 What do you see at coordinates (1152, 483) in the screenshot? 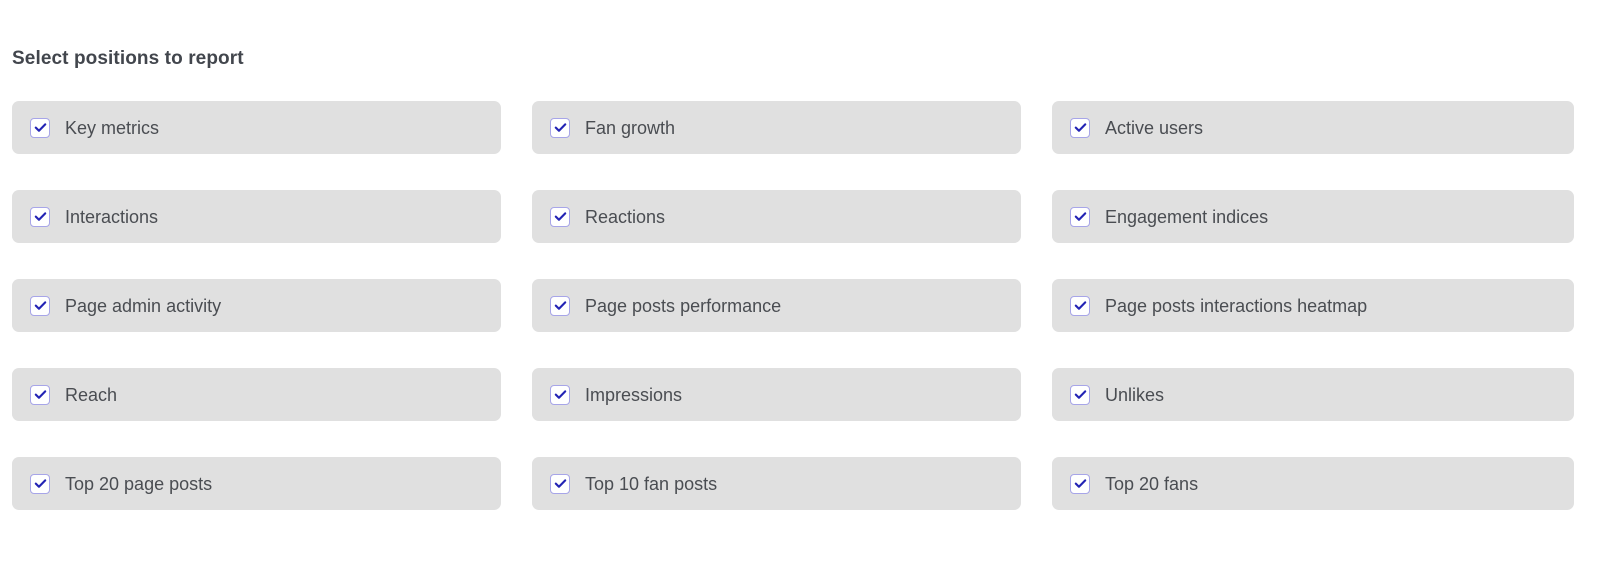
I see `option-label: Top 20 fans` at bounding box center [1152, 483].